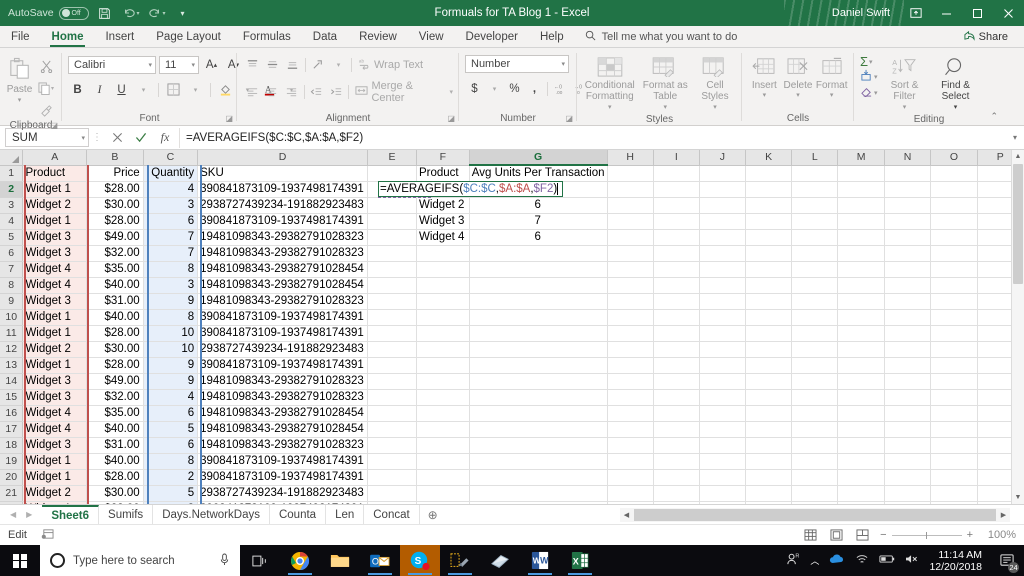 The width and height of the screenshot is (1024, 576). What do you see at coordinates (722, 253) in the screenshot?
I see `cell-J6` at bounding box center [722, 253].